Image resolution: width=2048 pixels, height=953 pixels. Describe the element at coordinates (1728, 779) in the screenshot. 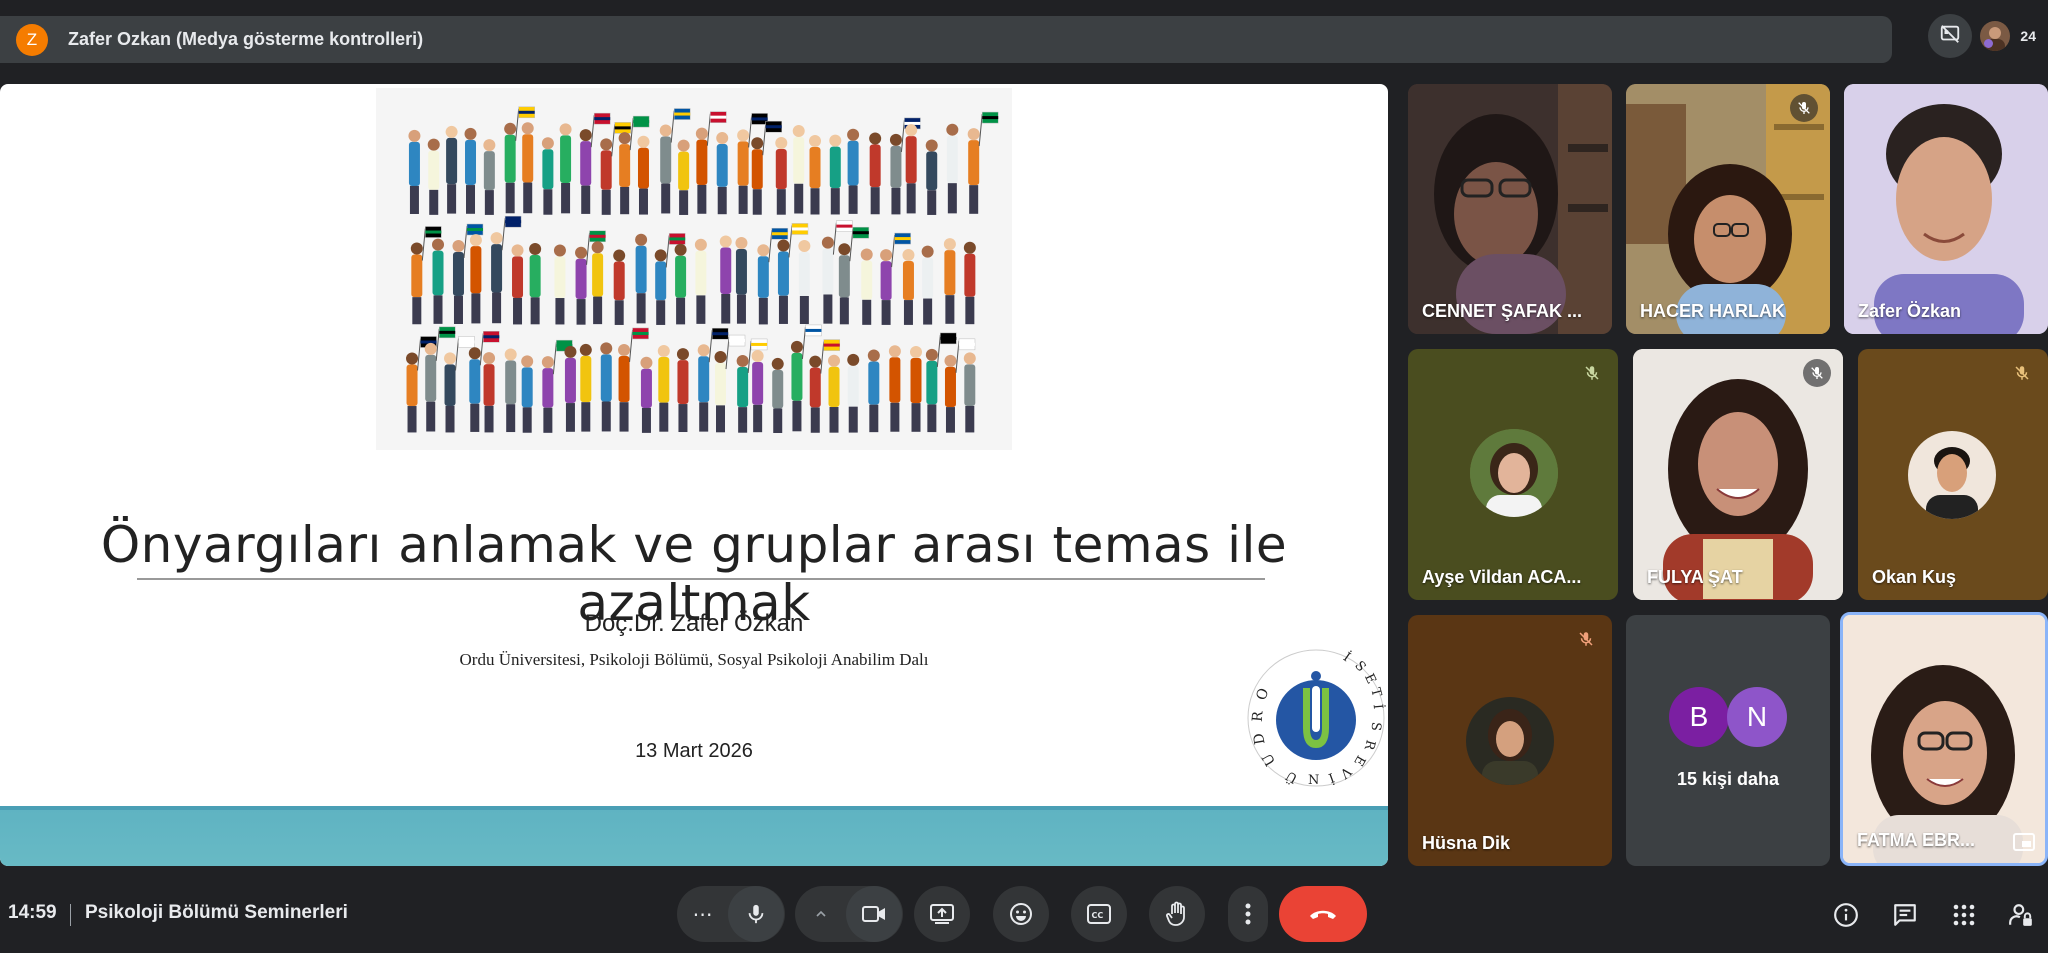

I see `more-participants-label: 15 kişi daha` at that location.